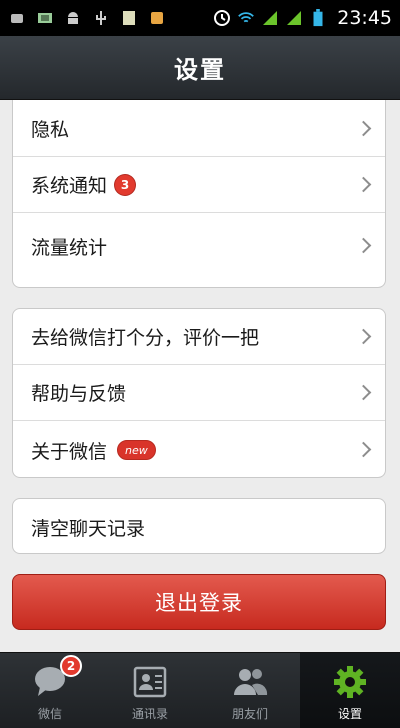  I want to click on about-wechat-label: 关于微信, so click(69, 451).